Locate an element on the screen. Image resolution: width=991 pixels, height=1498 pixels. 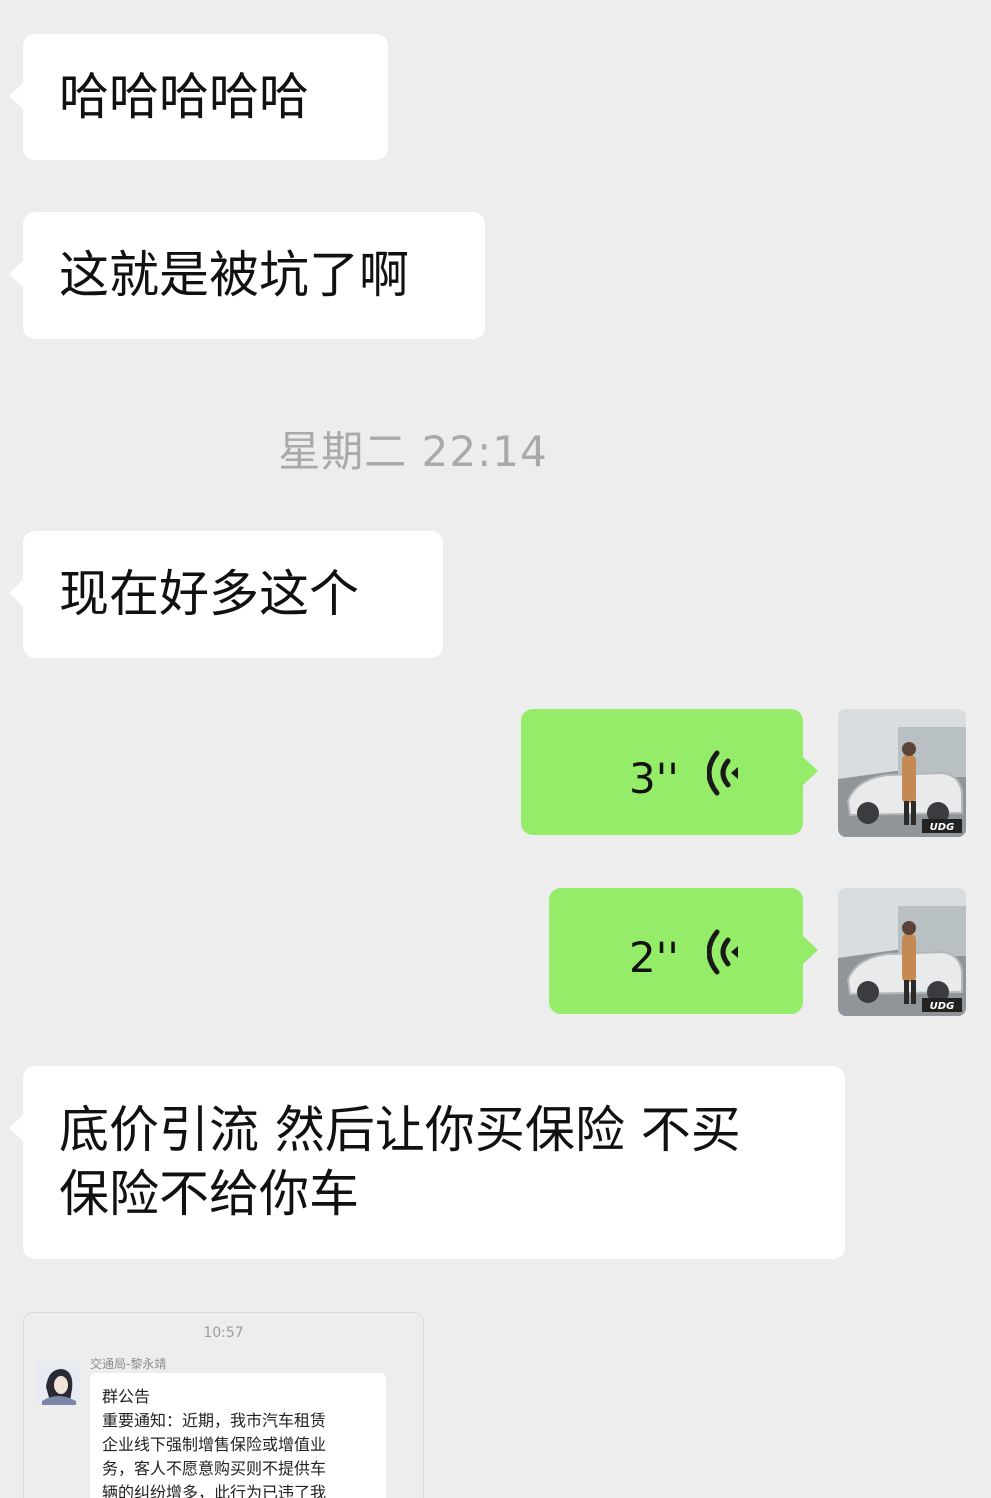
message-text: 这就是被坑了啊 is located at coordinates (234, 275).